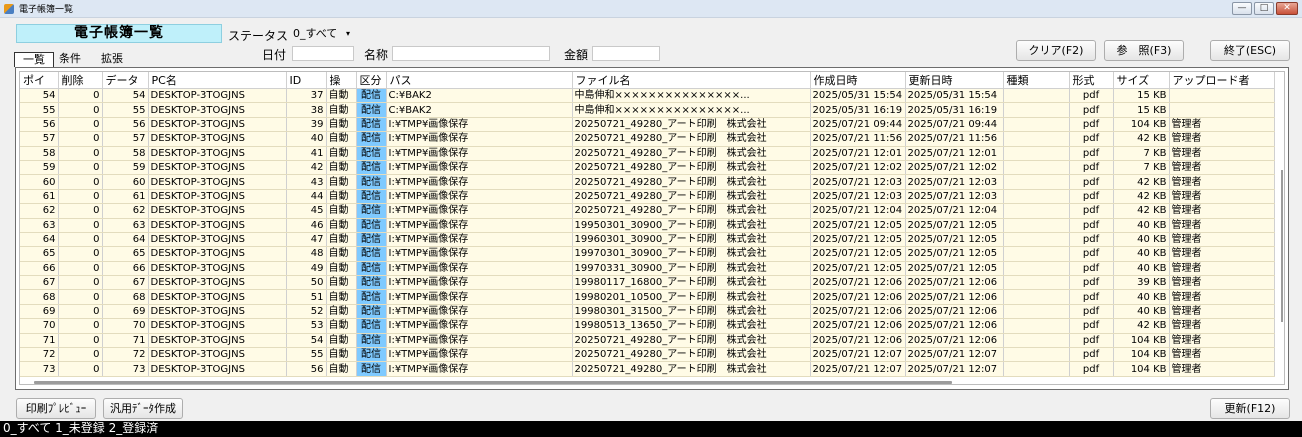  What do you see at coordinates (39, 96) in the screenshot?
I see `cell-poi: 54` at bounding box center [39, 96].